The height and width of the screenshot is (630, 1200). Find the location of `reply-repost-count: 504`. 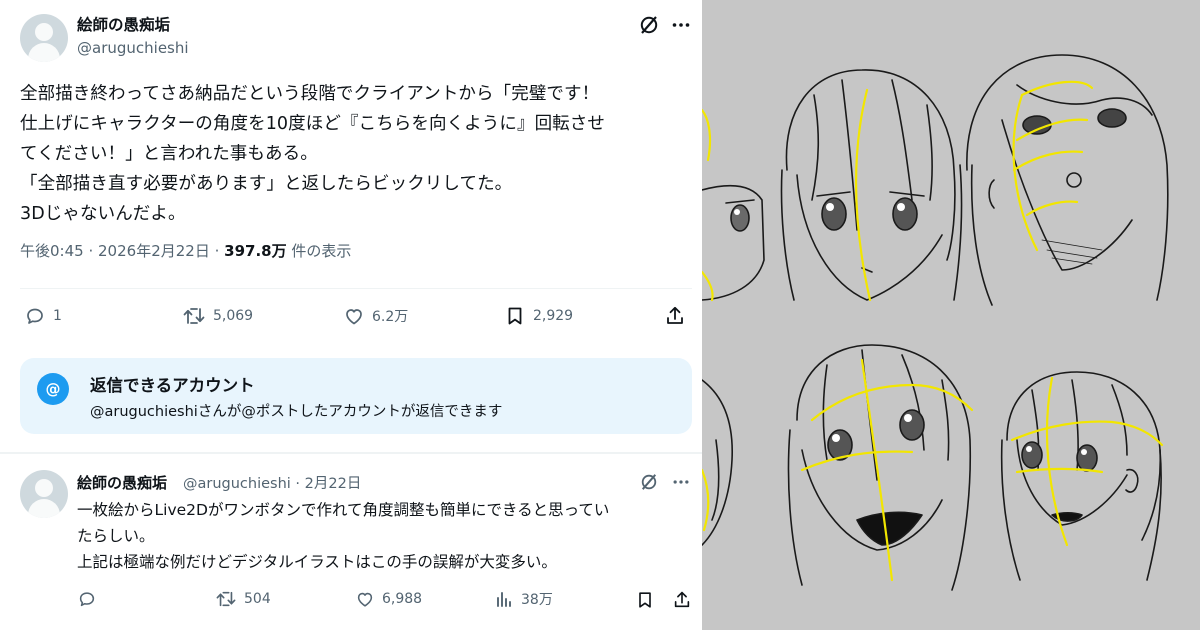

reply-repost-count: 504 is located at coordinates (257, 599).